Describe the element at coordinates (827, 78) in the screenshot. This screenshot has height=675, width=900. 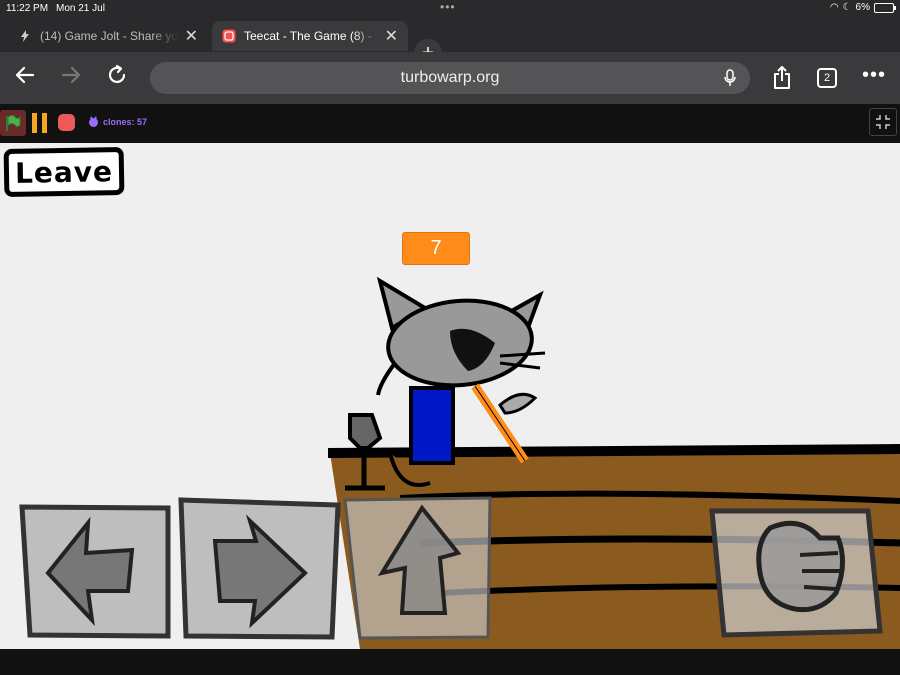
I see `tab-count-button: 2` at that location.